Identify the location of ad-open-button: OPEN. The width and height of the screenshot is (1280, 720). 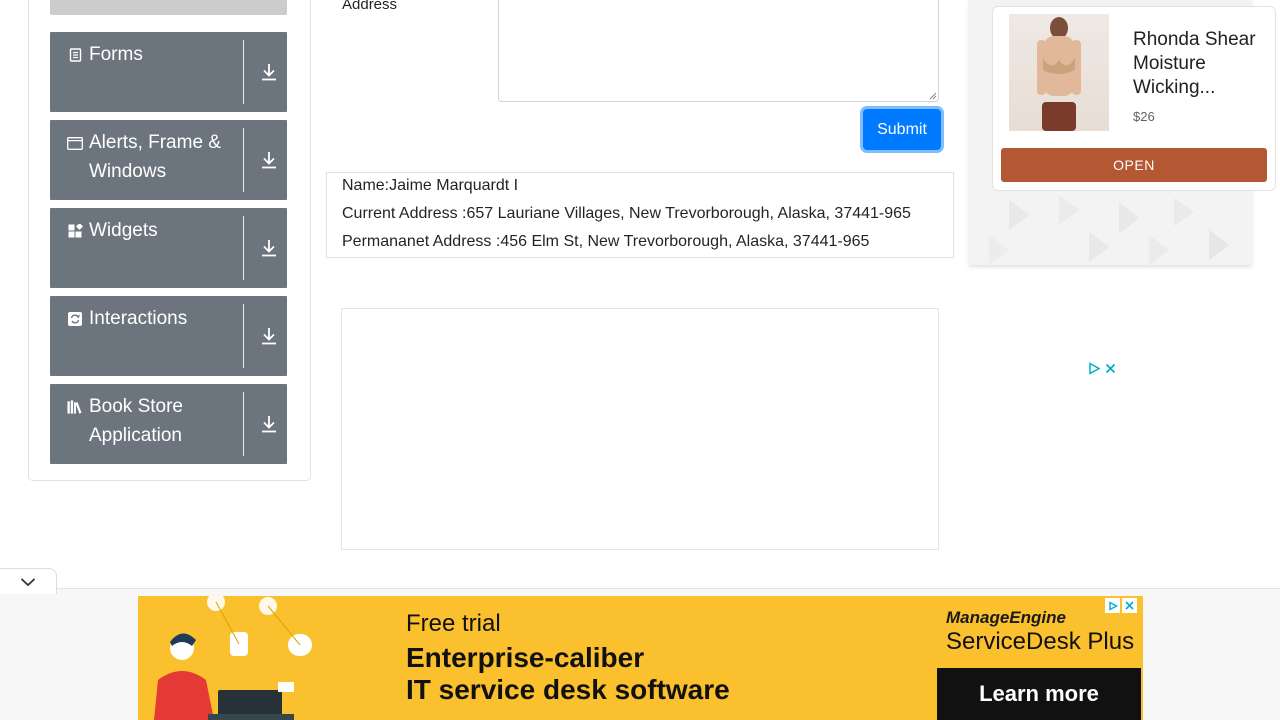
(1134, 165).